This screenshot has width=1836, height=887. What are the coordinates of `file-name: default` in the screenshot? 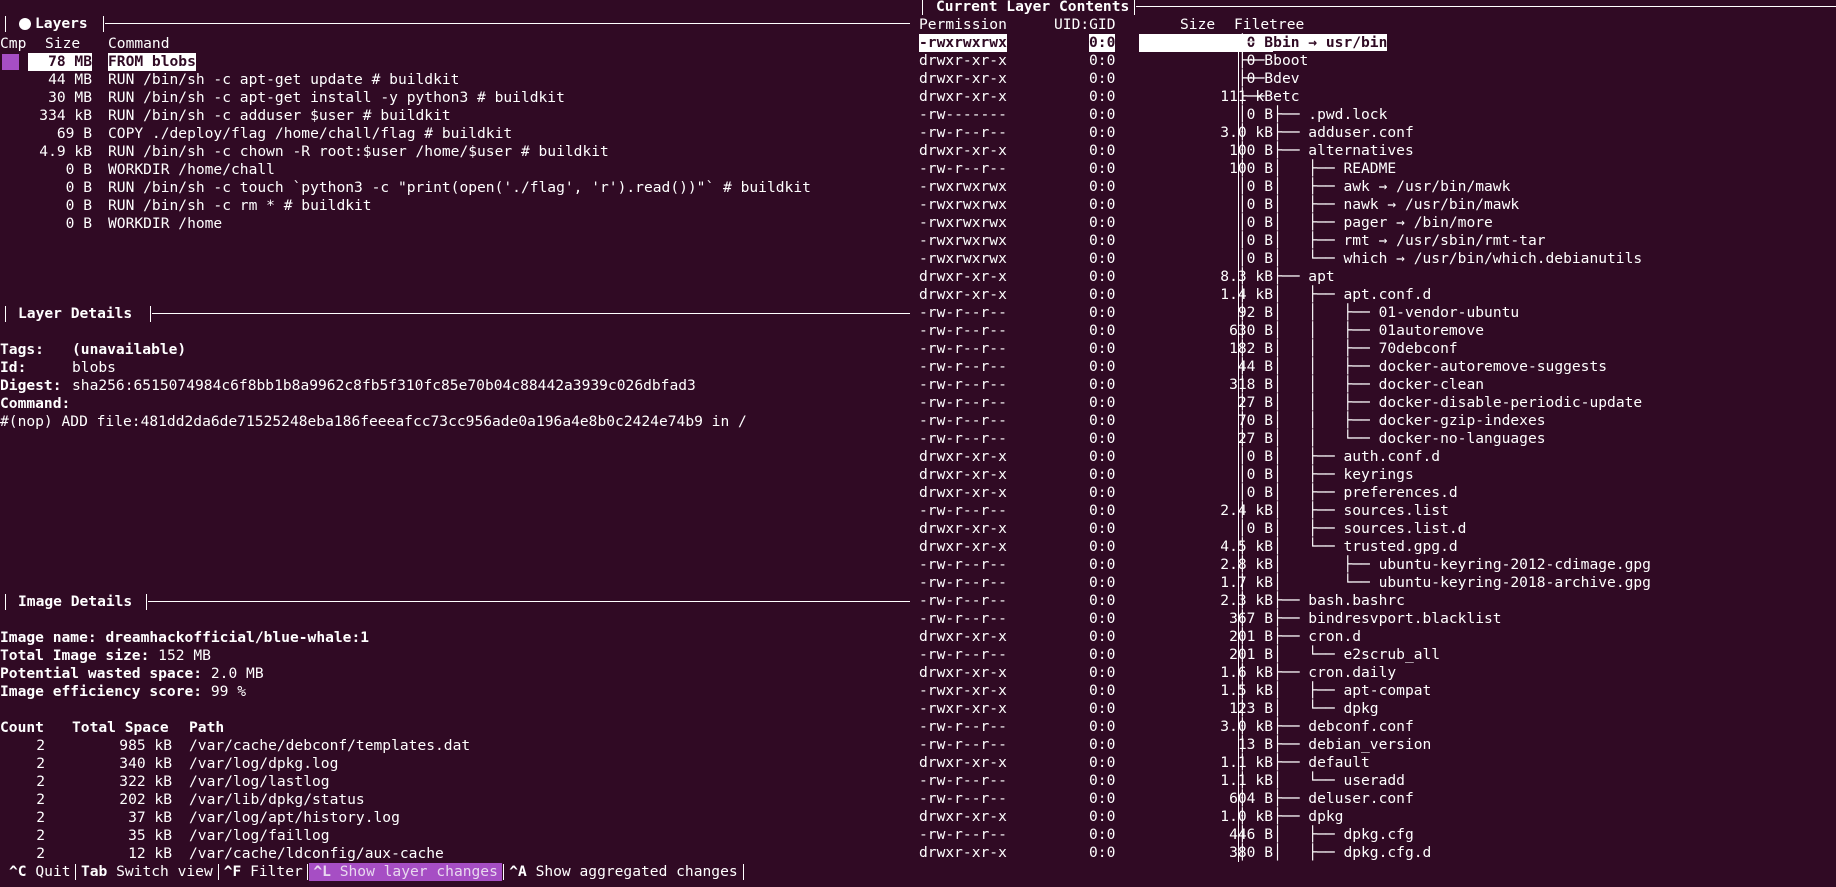 It's located at (1339, 762).